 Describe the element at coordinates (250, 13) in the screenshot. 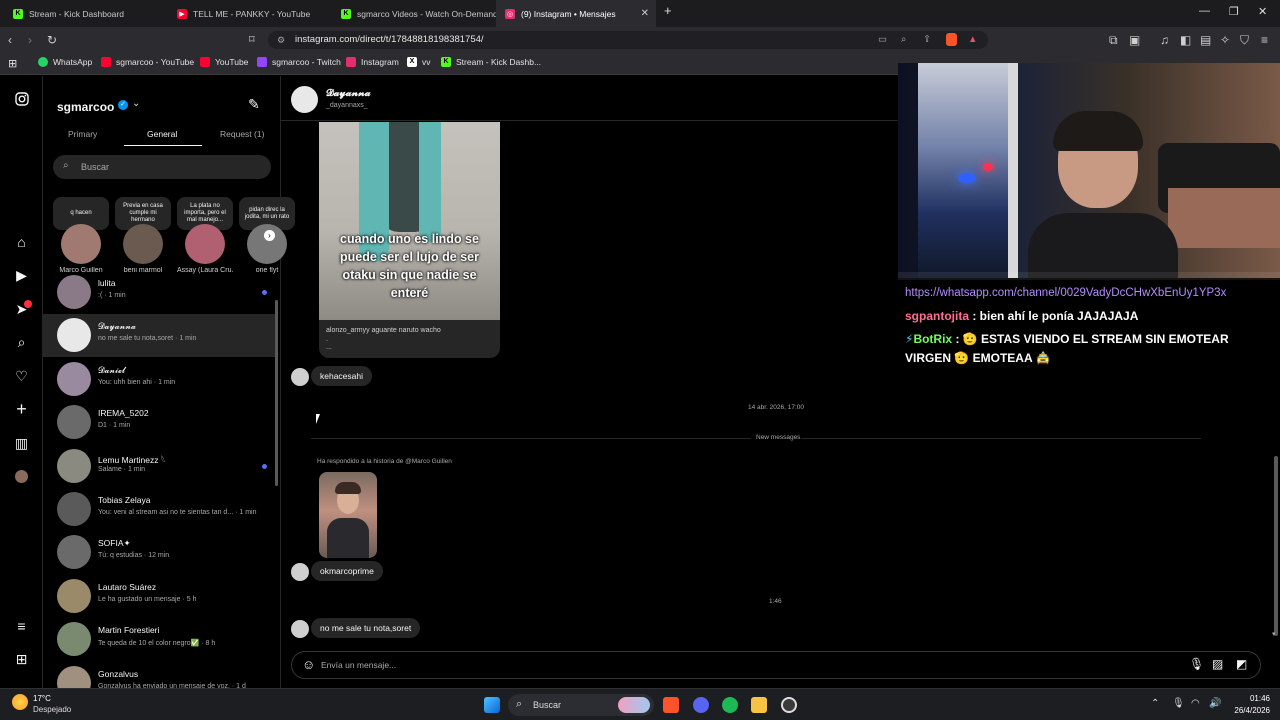

I see `tab-youtube: ▶ TELL ME - PANKKY - YouTube` at that location.